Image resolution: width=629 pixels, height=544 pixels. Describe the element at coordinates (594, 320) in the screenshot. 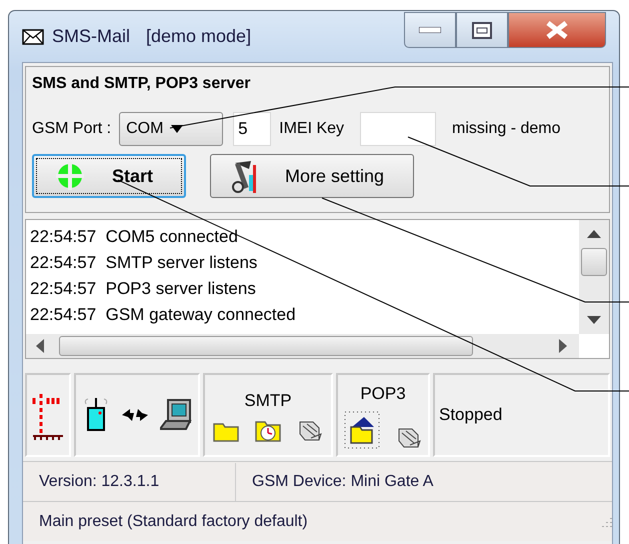

I see `scroll-down-icon` at that location.